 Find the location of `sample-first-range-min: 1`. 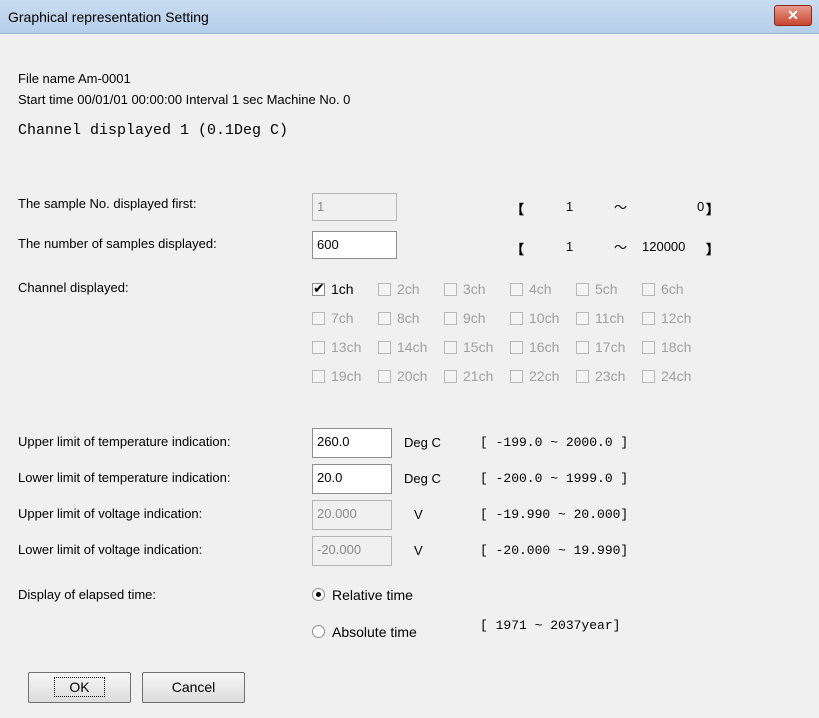

sample-first-range-min: 1 is located at coordinates (570, 206).